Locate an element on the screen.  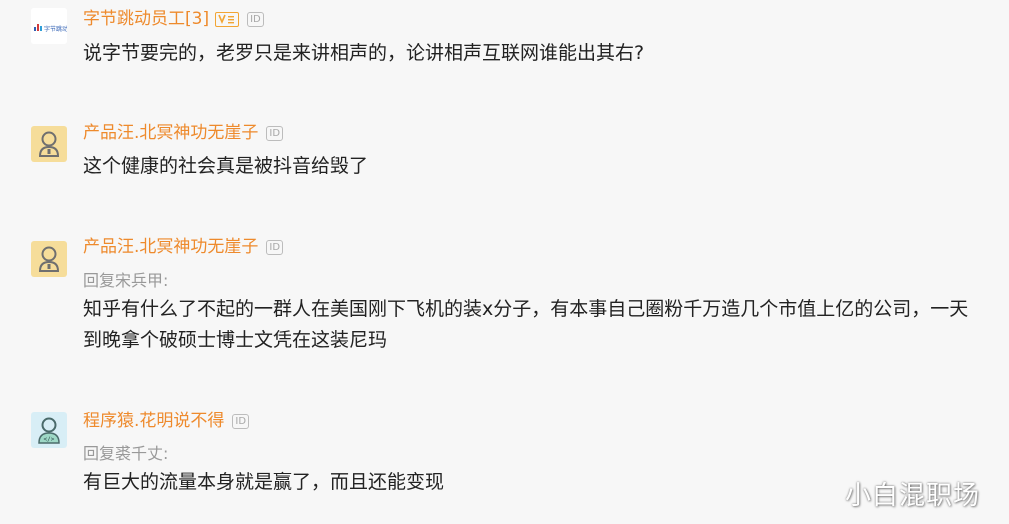
avatar: 字节跳动 is located at coordinates (49, 26).